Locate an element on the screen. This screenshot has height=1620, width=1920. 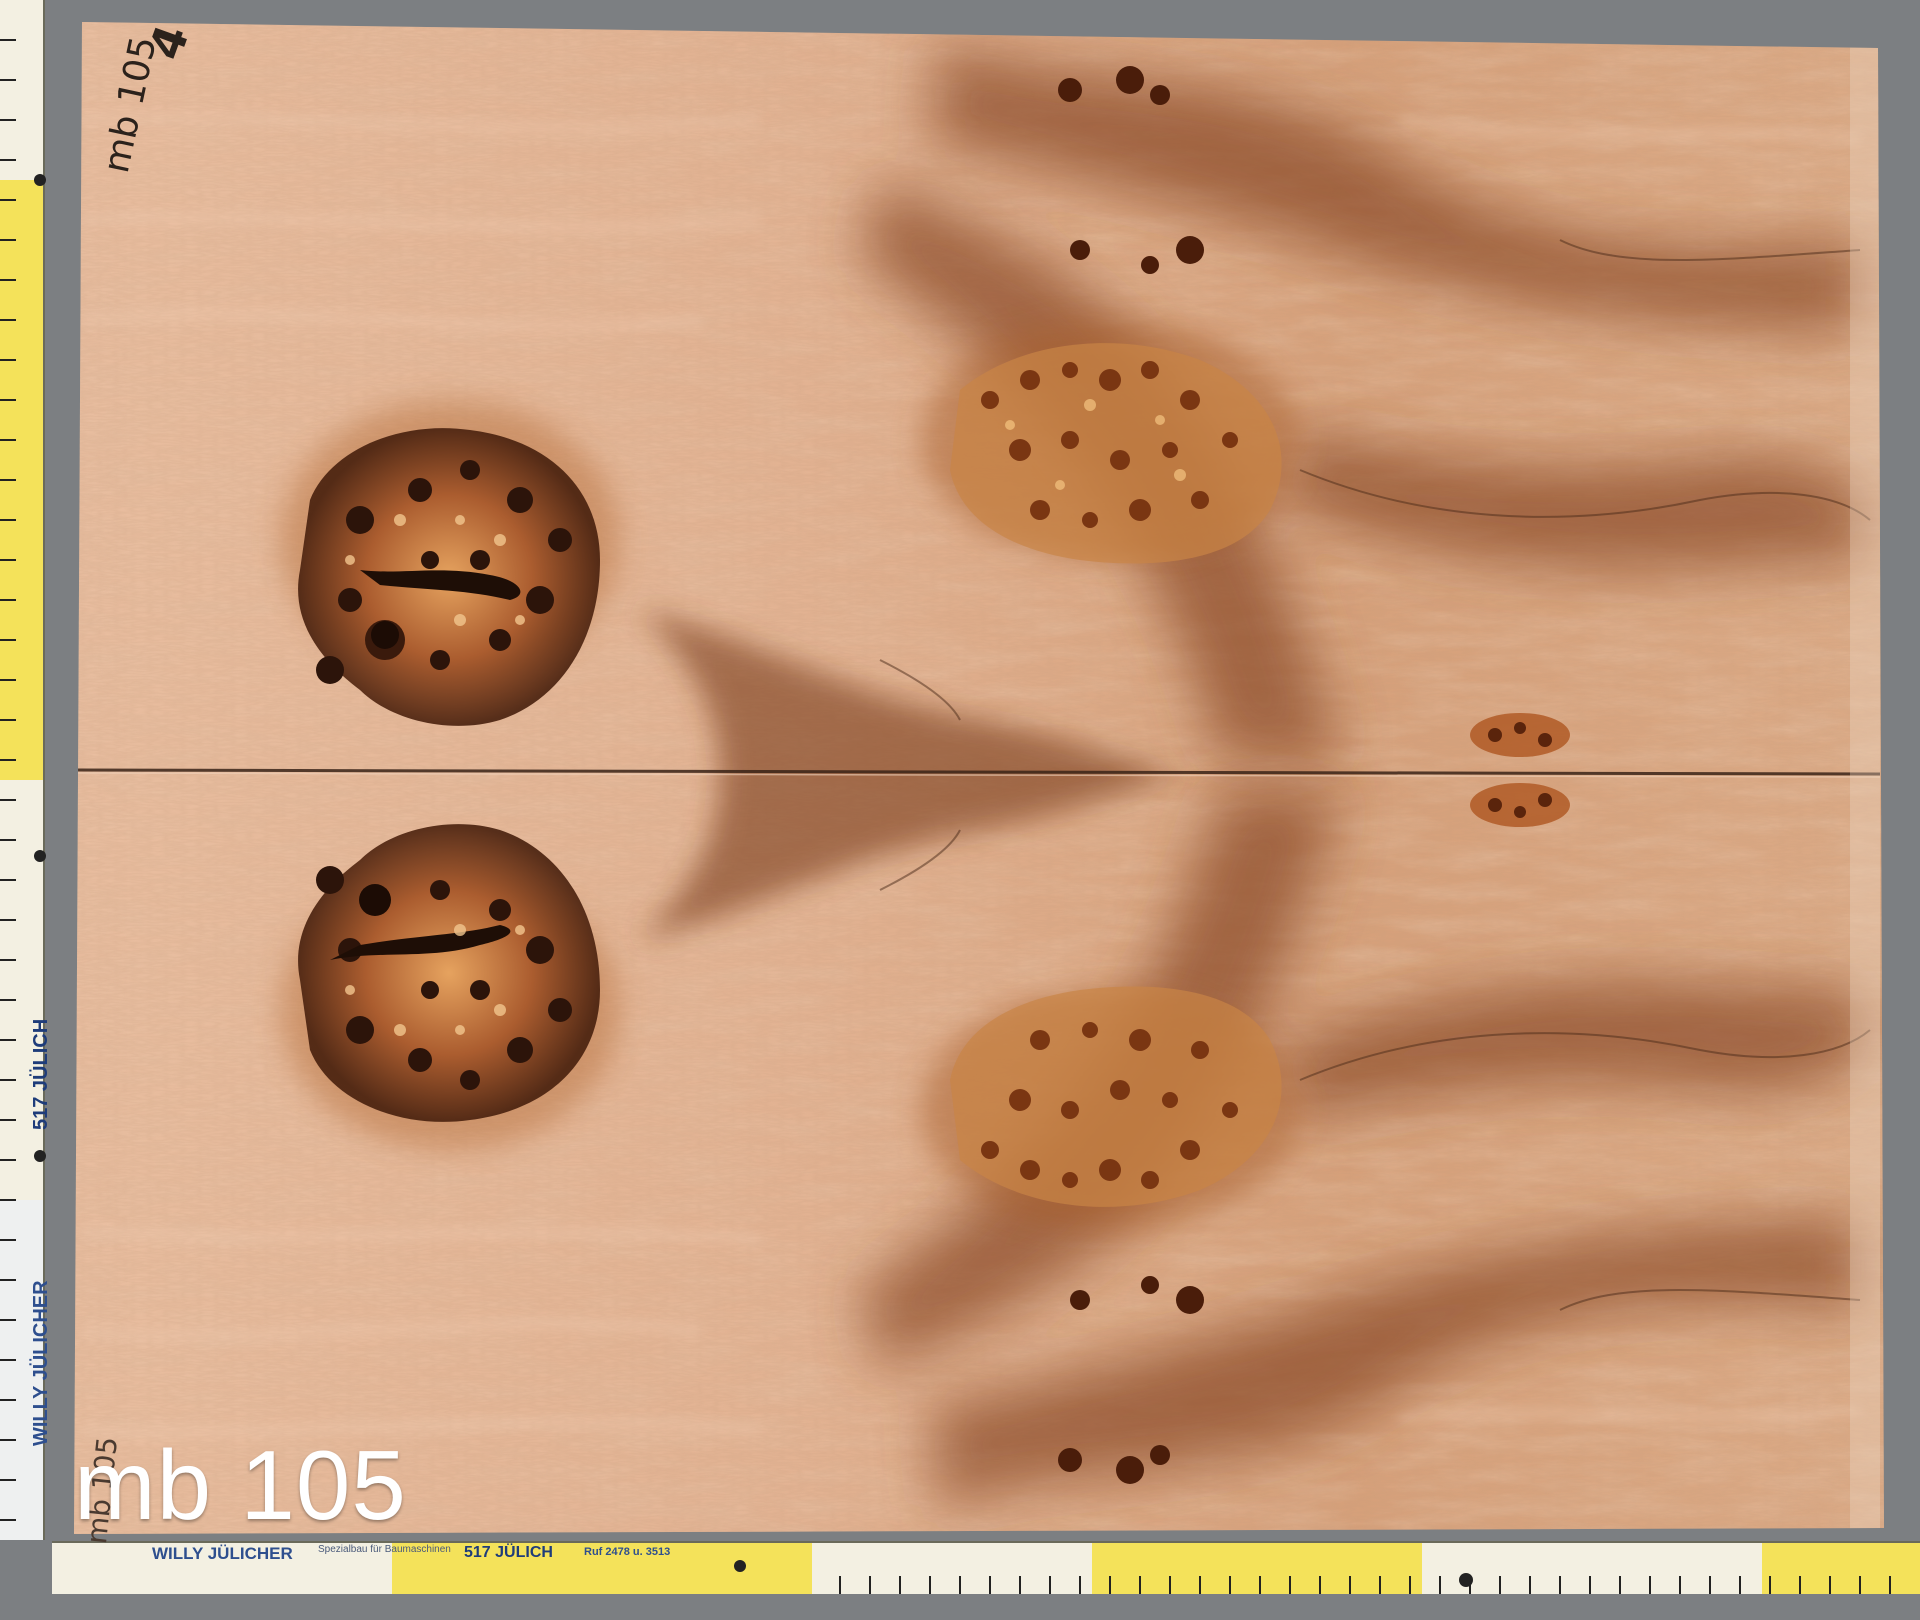
vertical-ruler-city: 517 JÜLICH is located at coordinates (41, 1074).